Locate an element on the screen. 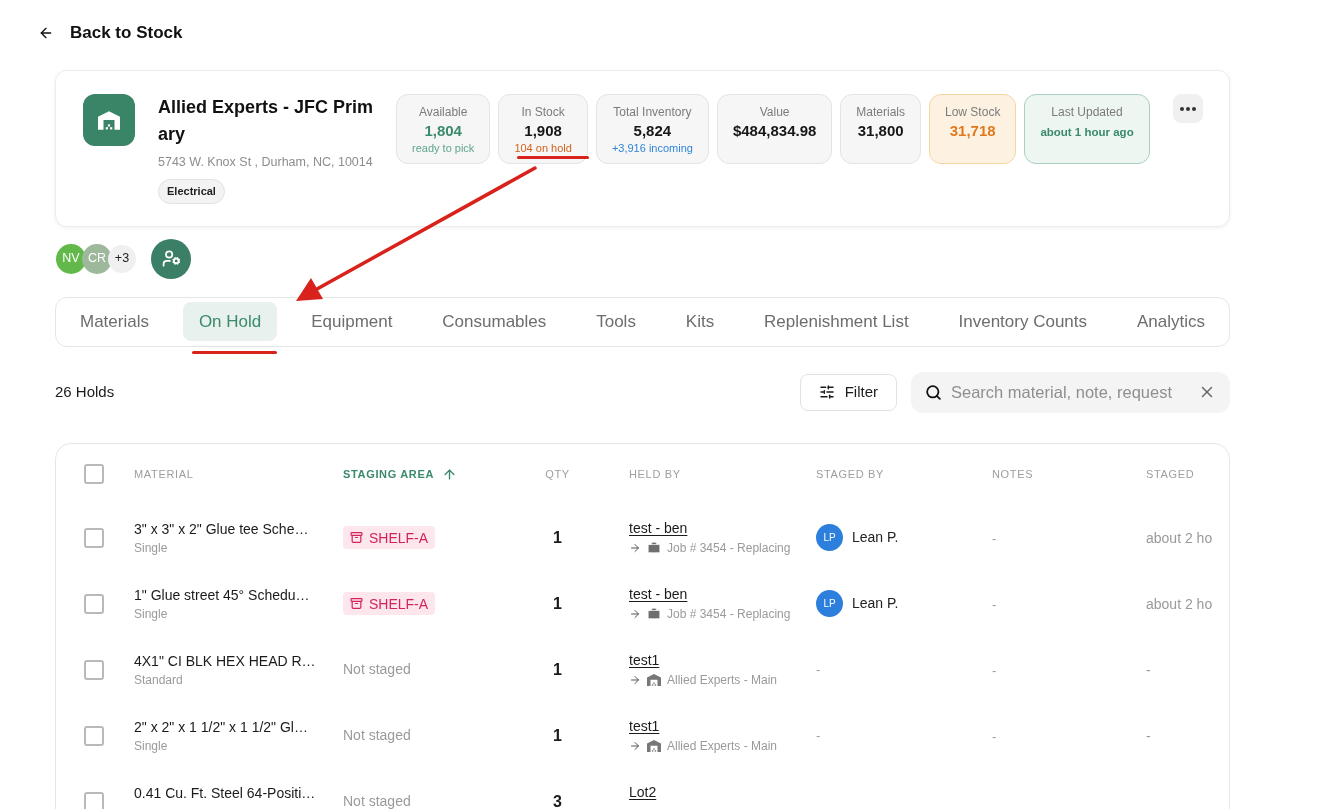  more-options-button is located at coordinates (1188, 108).